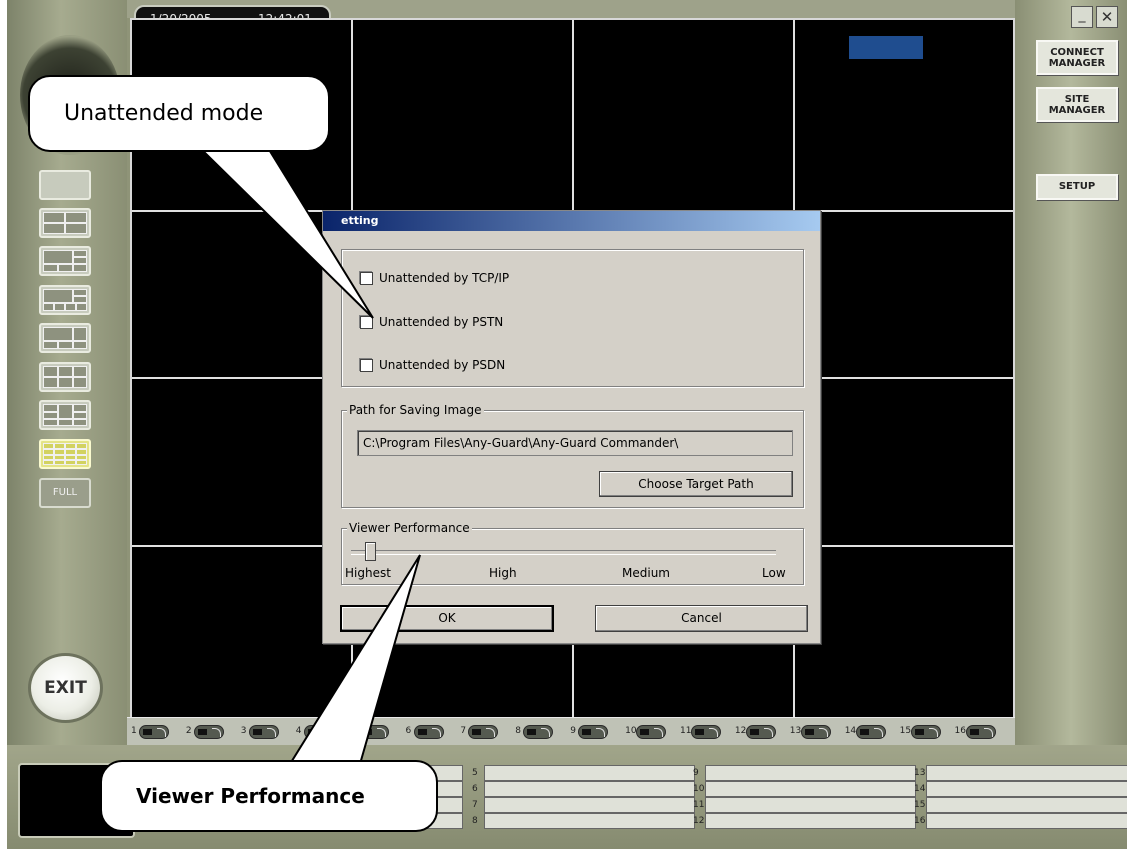 The height and width of the screenshot is (849, 1127). I want to click on viewer-performance-callout: Viewer Performance, so click(269, 796).